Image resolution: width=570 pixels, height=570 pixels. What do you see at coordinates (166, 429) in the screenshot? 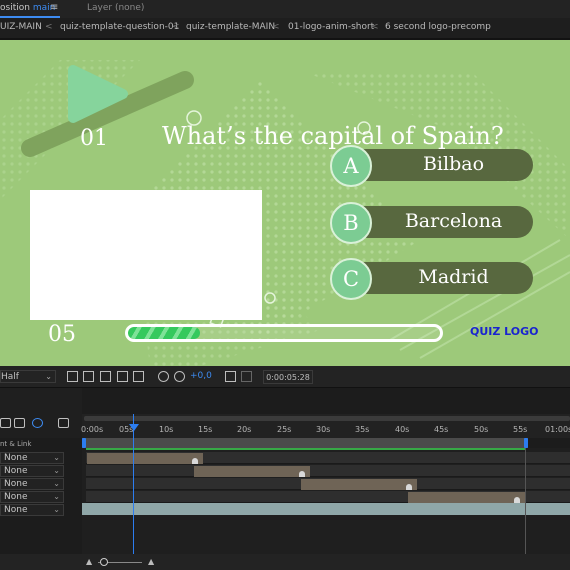
I see `ruler-tick-label: 10s` at bounding box center [166, 429].